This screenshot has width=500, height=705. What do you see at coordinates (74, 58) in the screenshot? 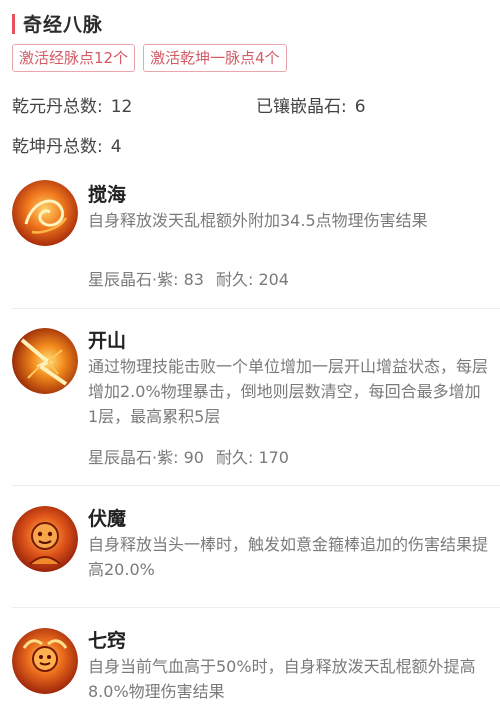
I see `tag-meridian-points: 激活经脉点12个` at bounding box center [74, 58].